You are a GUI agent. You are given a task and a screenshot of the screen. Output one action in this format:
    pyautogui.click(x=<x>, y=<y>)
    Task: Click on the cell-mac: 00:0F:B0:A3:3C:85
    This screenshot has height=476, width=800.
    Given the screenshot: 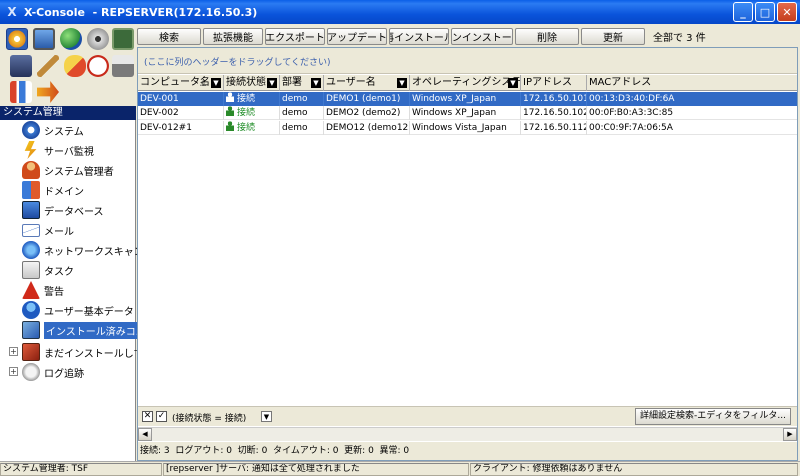 What is the action you would take?
    pyautogui.click(x=631, y=113)
    